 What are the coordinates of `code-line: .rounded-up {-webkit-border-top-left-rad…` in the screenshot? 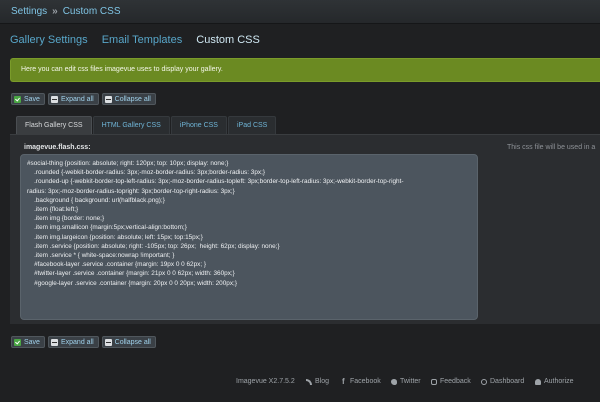 It's located at (215, 182).